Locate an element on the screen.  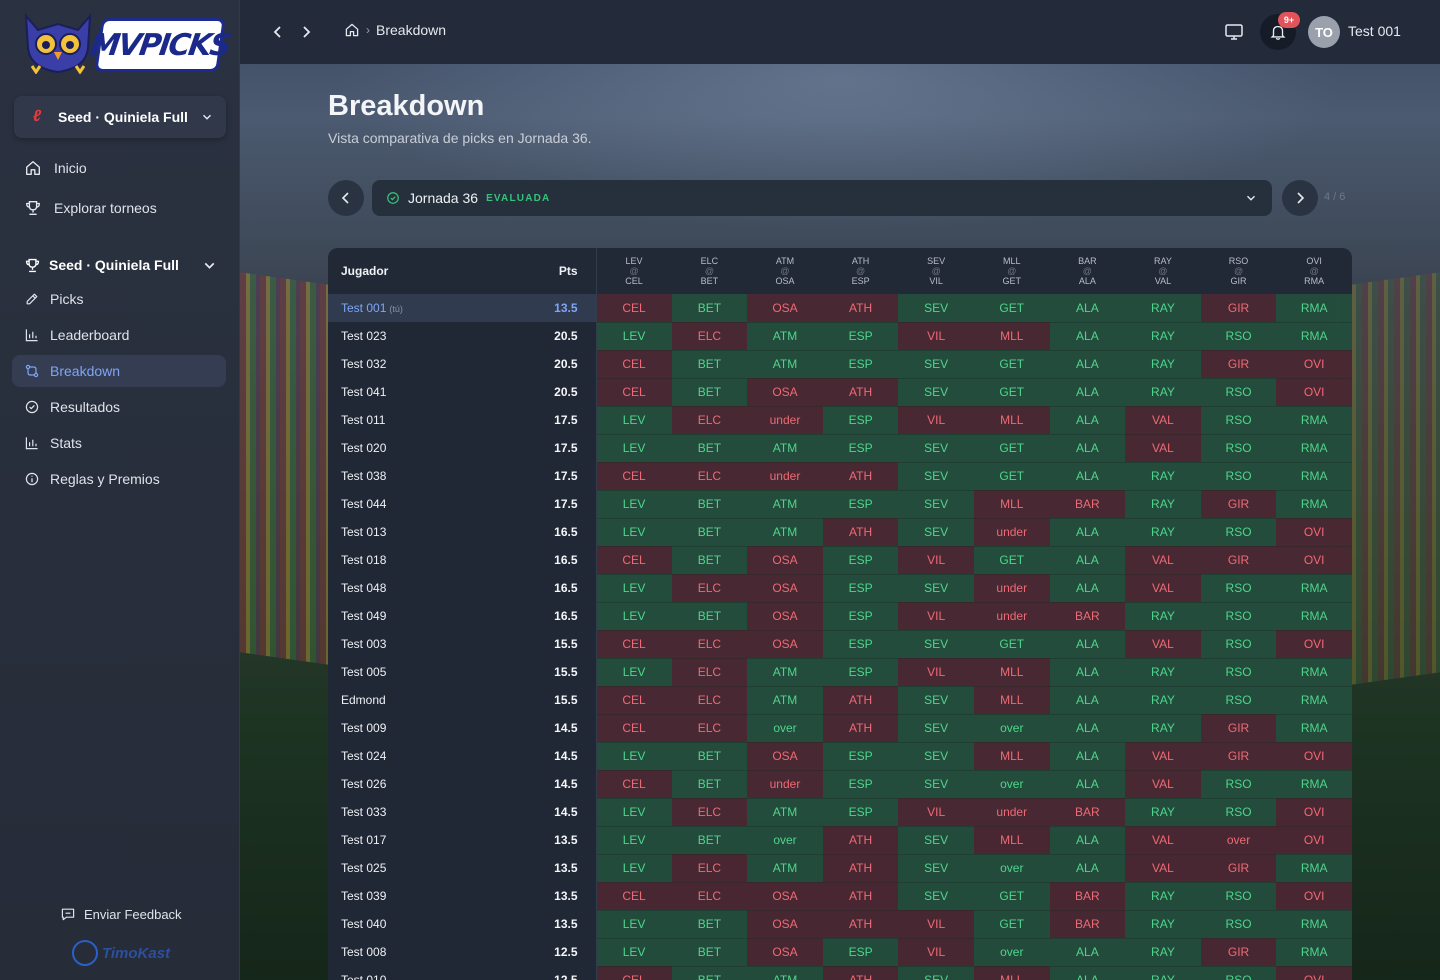
sidebar-item-reglas: Reglas y Premios is located at coordinates (119, 479).